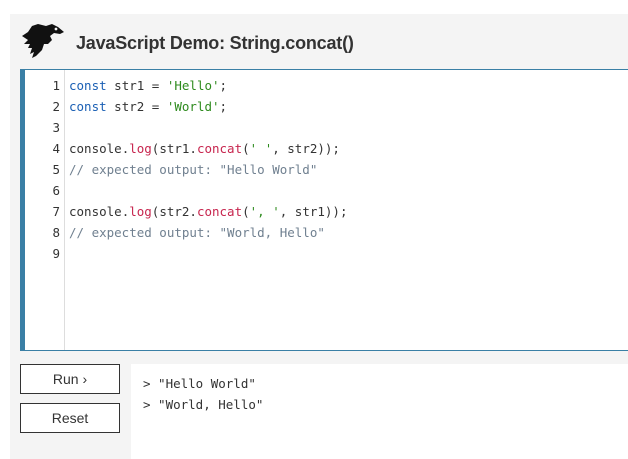 The image size is (628, 459). I want to click on code-line: // expected output: "Hello World", so click(193, 169).